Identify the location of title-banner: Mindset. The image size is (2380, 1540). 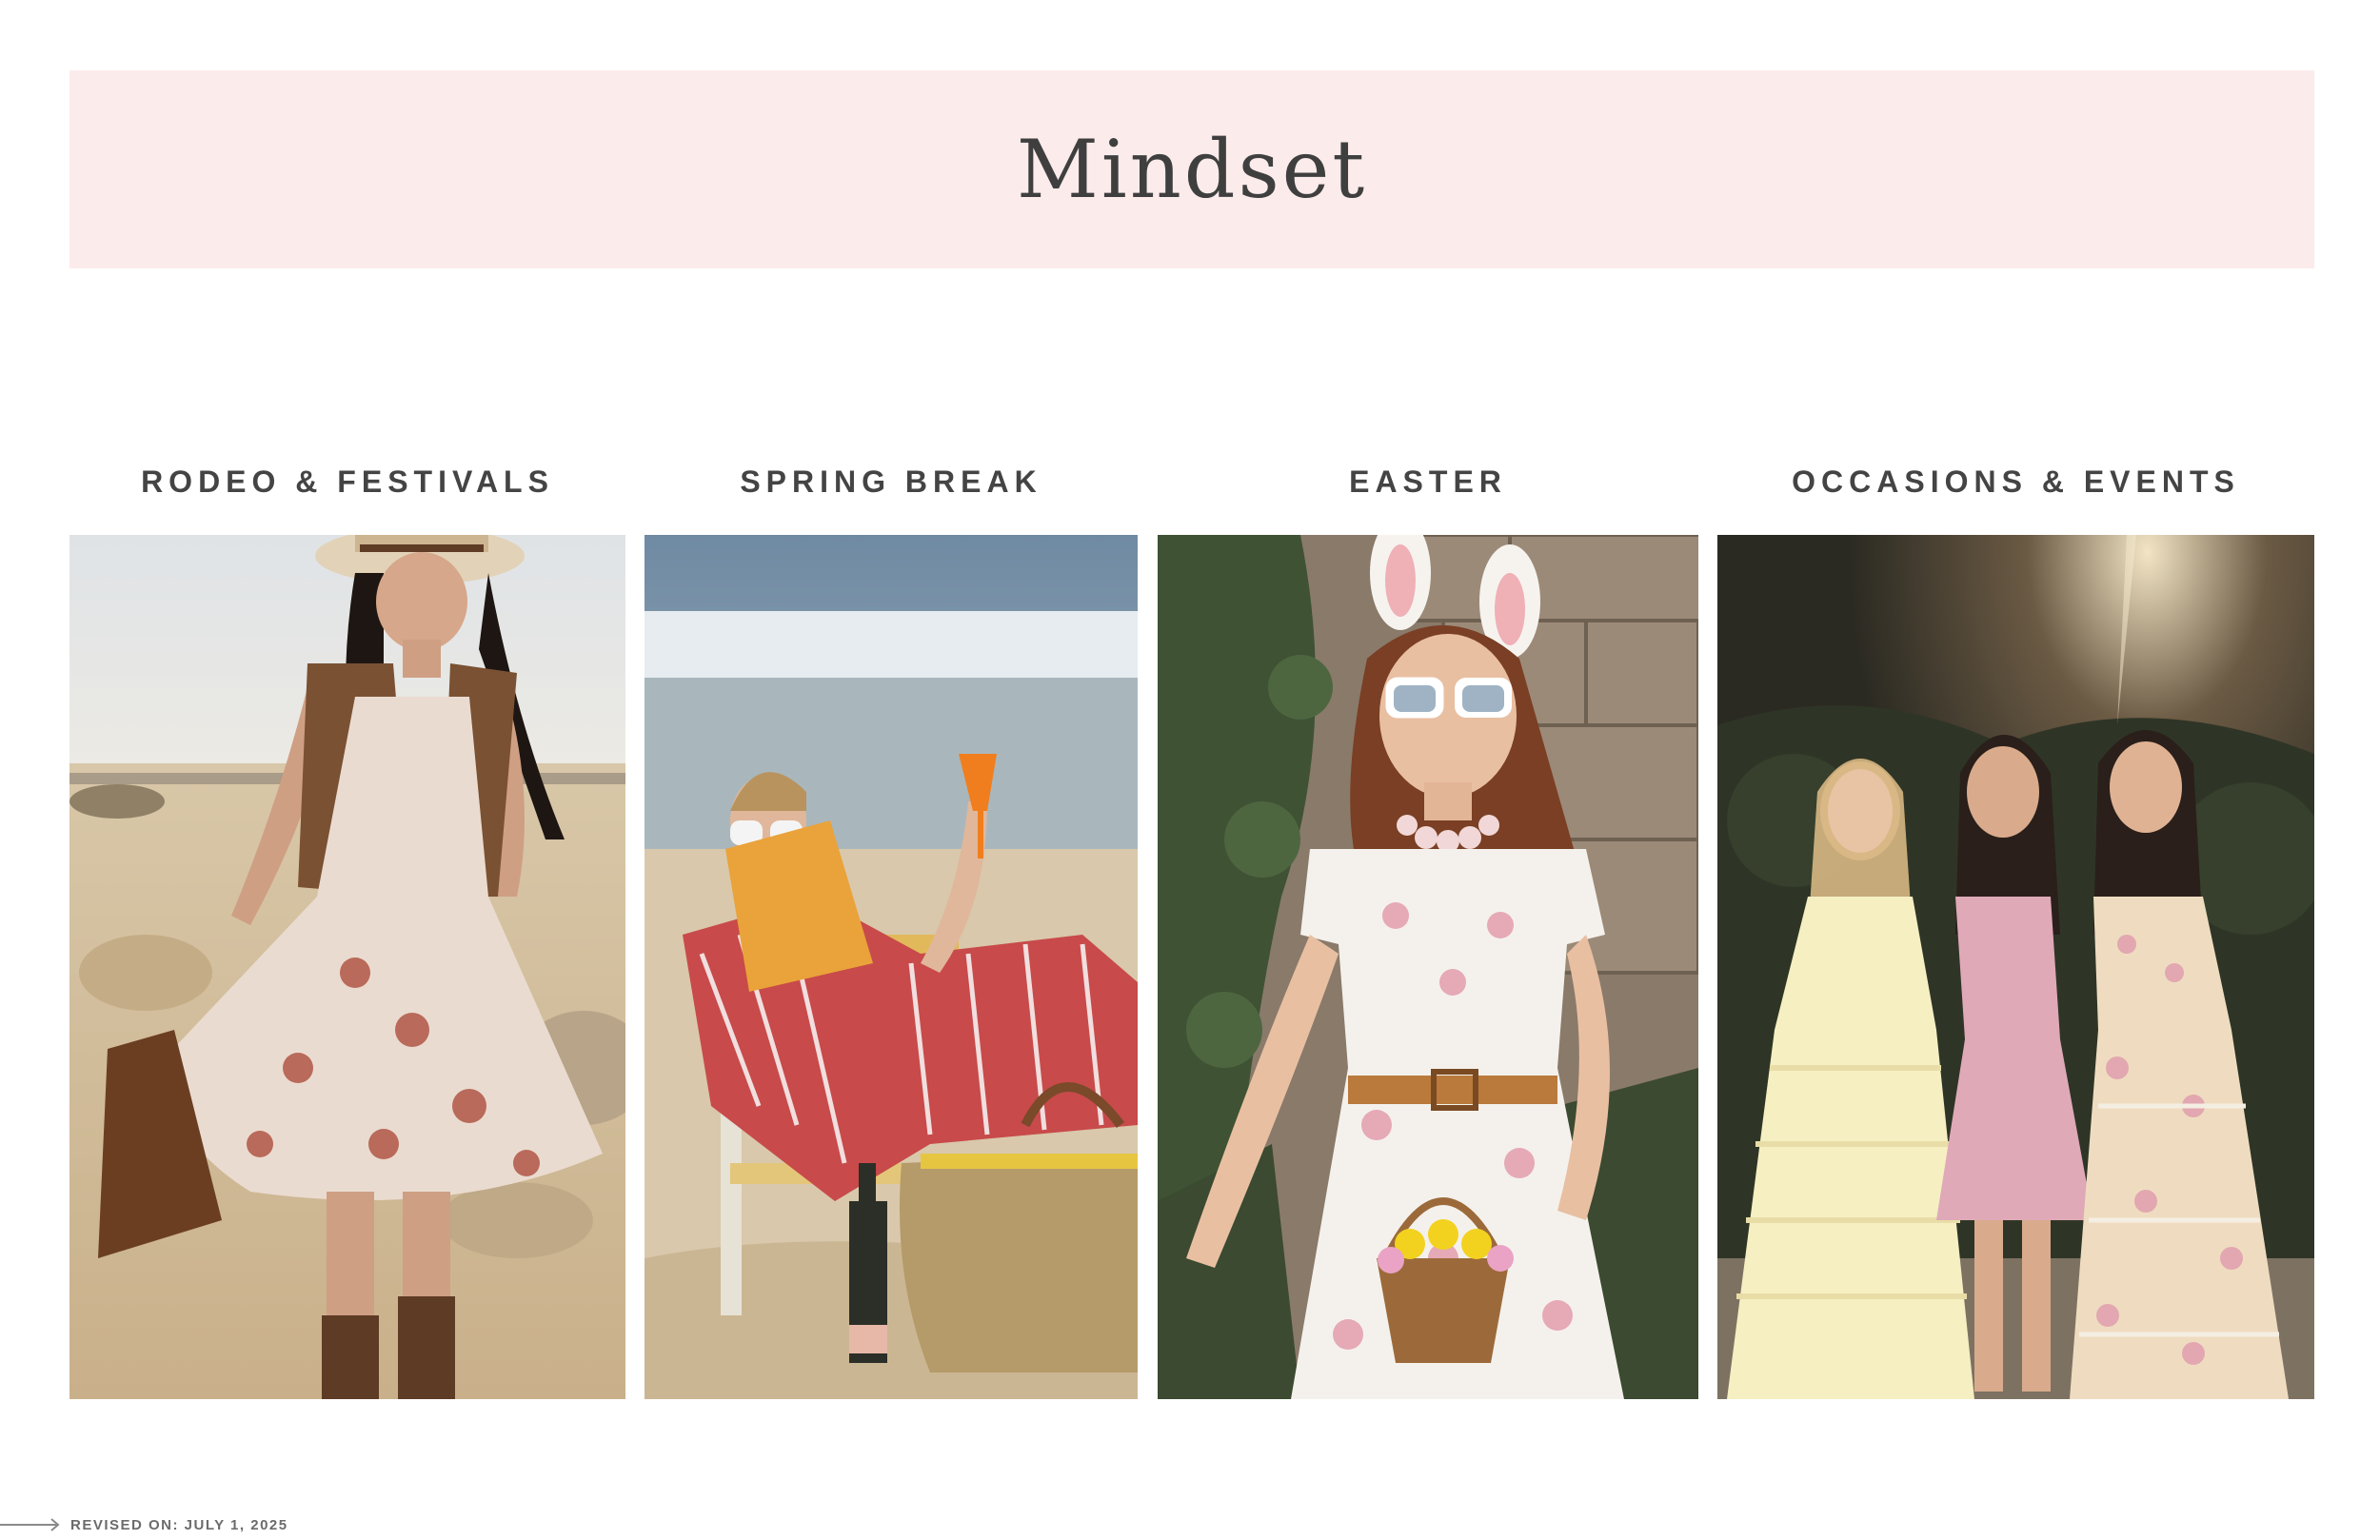
(1191, 169).